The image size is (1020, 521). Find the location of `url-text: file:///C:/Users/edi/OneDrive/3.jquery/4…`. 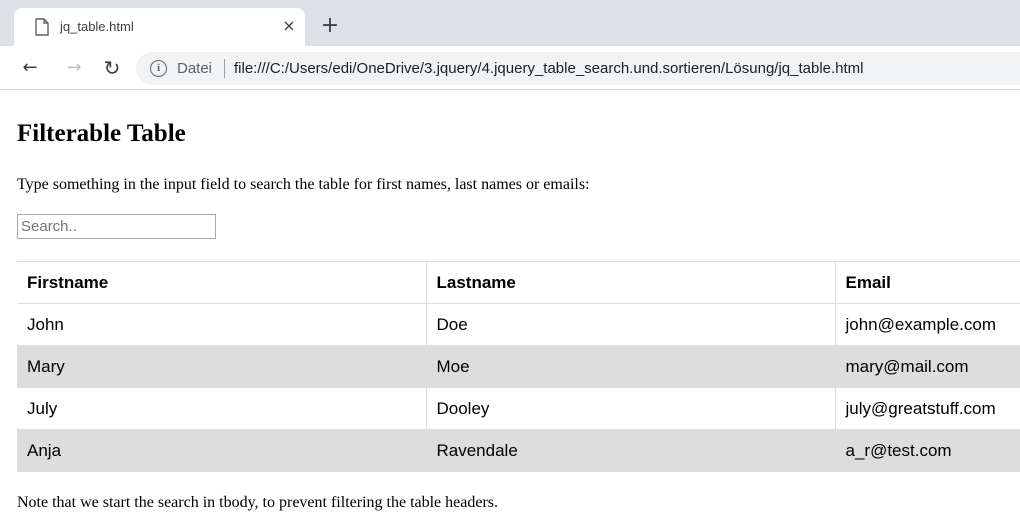

url-text: file:///C:/Users/edi/OneDrive/3.jquery/4… is located at coordinates (549, 68).